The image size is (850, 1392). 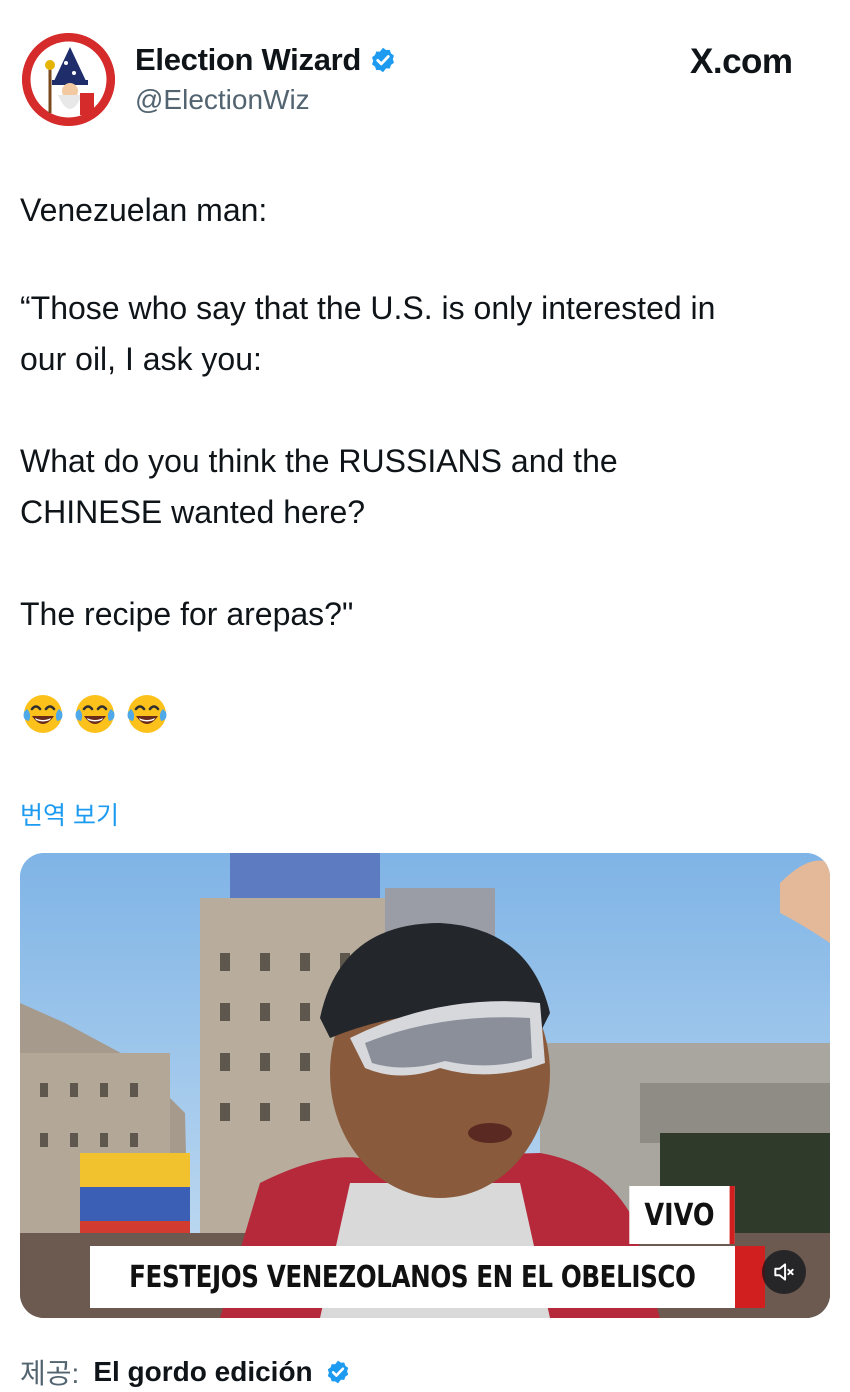 What do you see at coordinates (682, 1215) in the screenshot?
I see `live-badge: VIVO` at bounding box center [682, 1215].